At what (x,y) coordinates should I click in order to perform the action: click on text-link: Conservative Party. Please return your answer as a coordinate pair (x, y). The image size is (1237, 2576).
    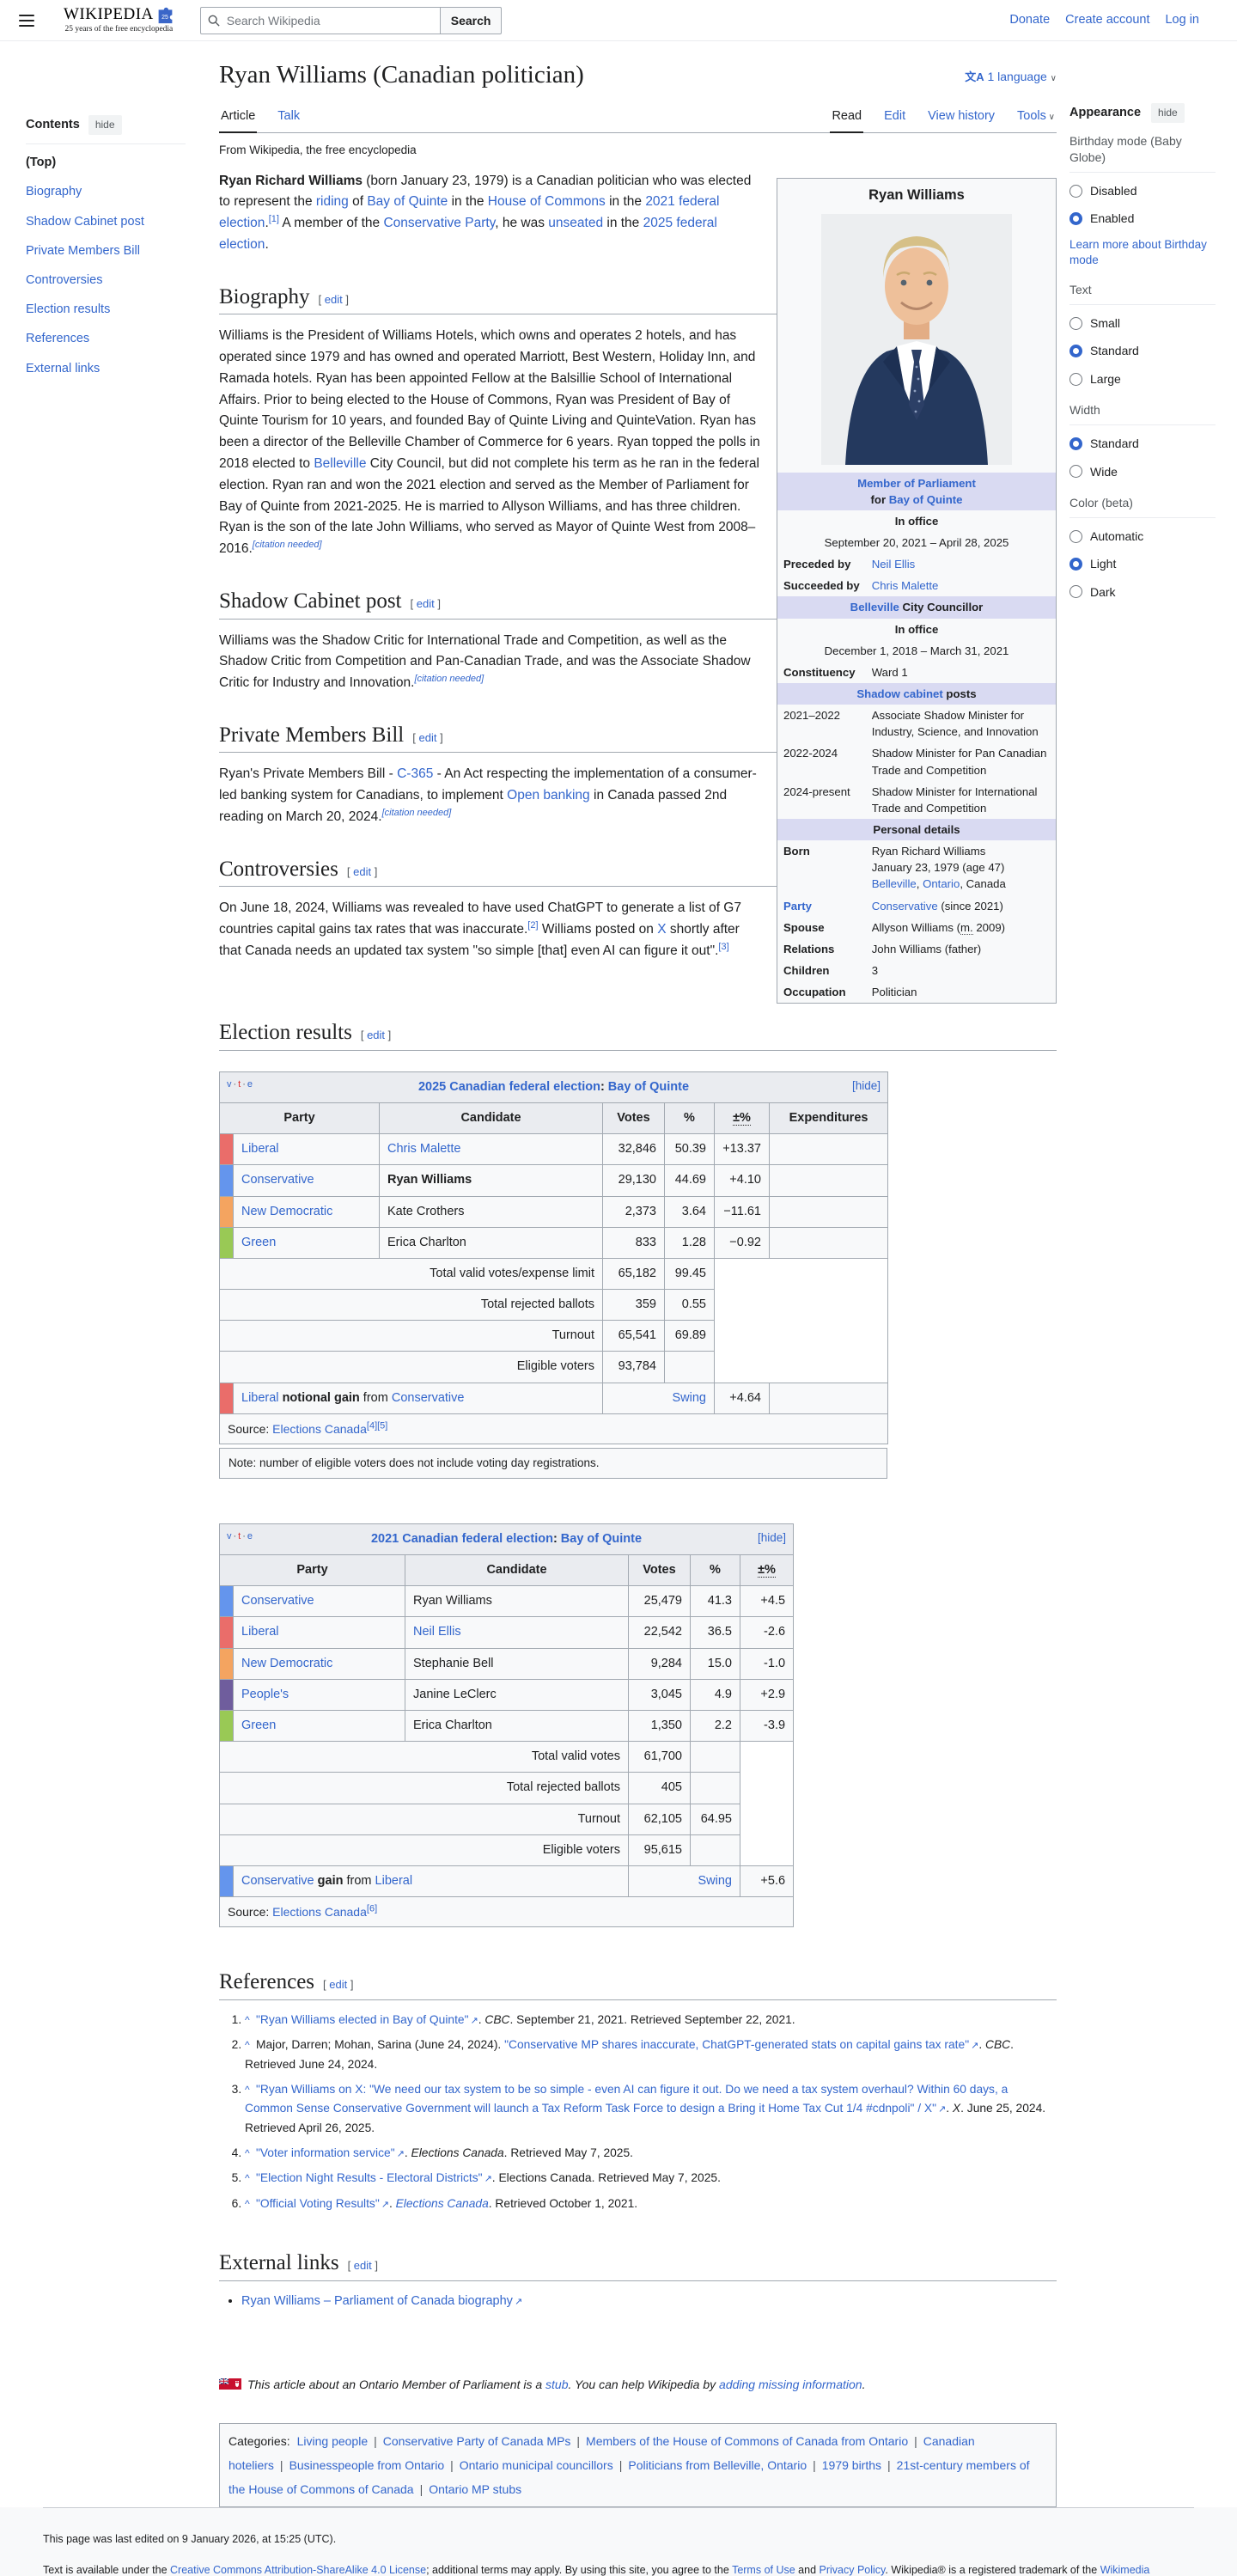
    Looking at the image, I should click on (439, 223).